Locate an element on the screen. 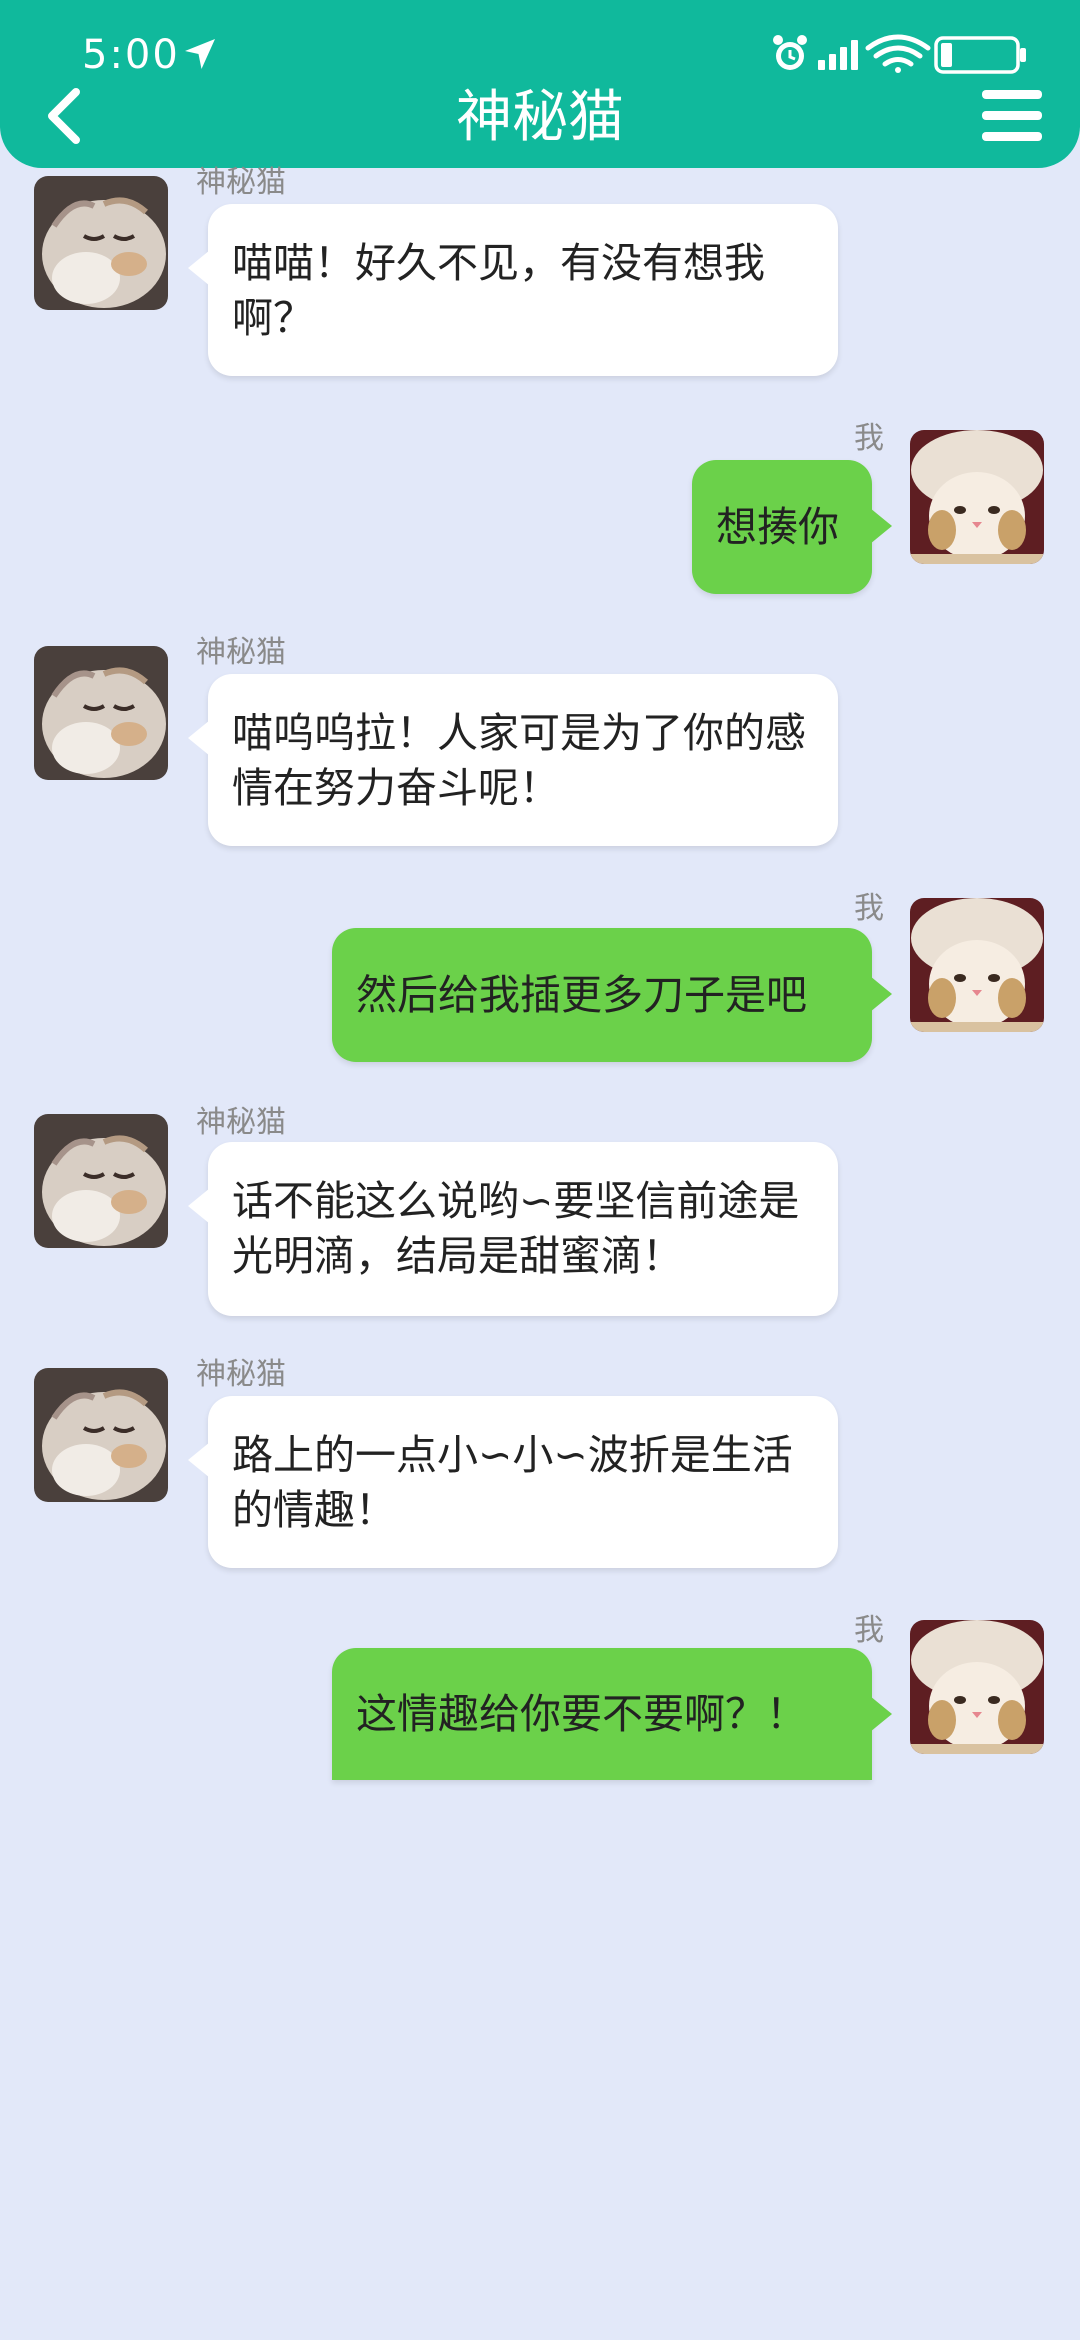  message-text: 这情趣给你要不要啊？！ is located at coordinates (581, 1713).